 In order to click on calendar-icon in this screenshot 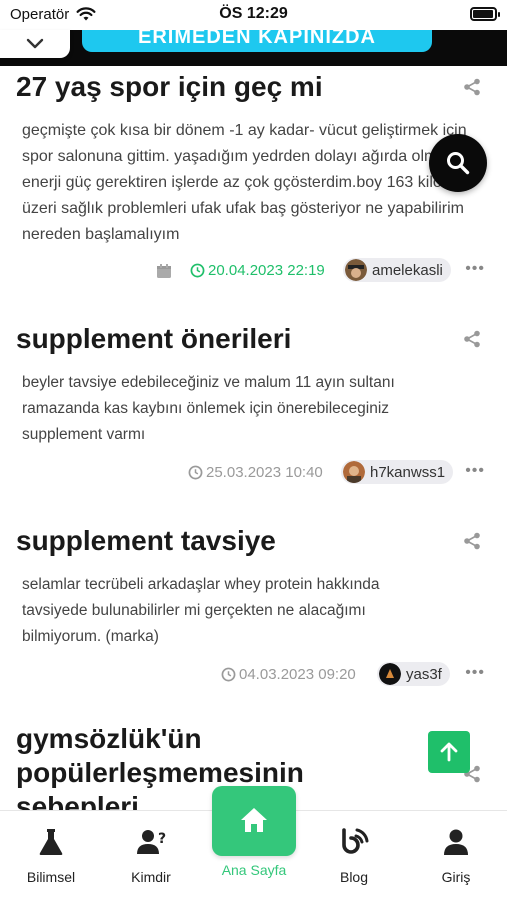, I will do `click(164, 271)`.